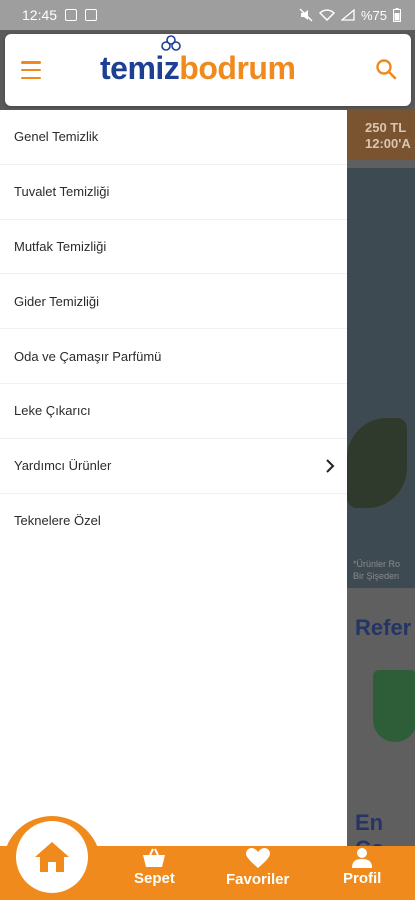 The width and height of the screenshot is (415, 900). I want to click on logo-part-bodrum: bodrum, so click(237, 68).